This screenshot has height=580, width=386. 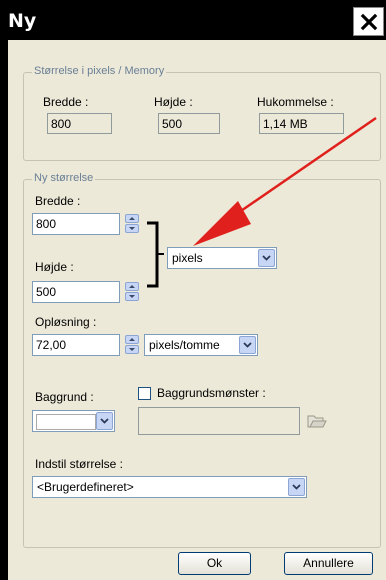 What do you see at coordinates (85, 487) in the screenshot?
I see `preset-size-value: <Brugerdefineret>` at bounding box center [85, 487].